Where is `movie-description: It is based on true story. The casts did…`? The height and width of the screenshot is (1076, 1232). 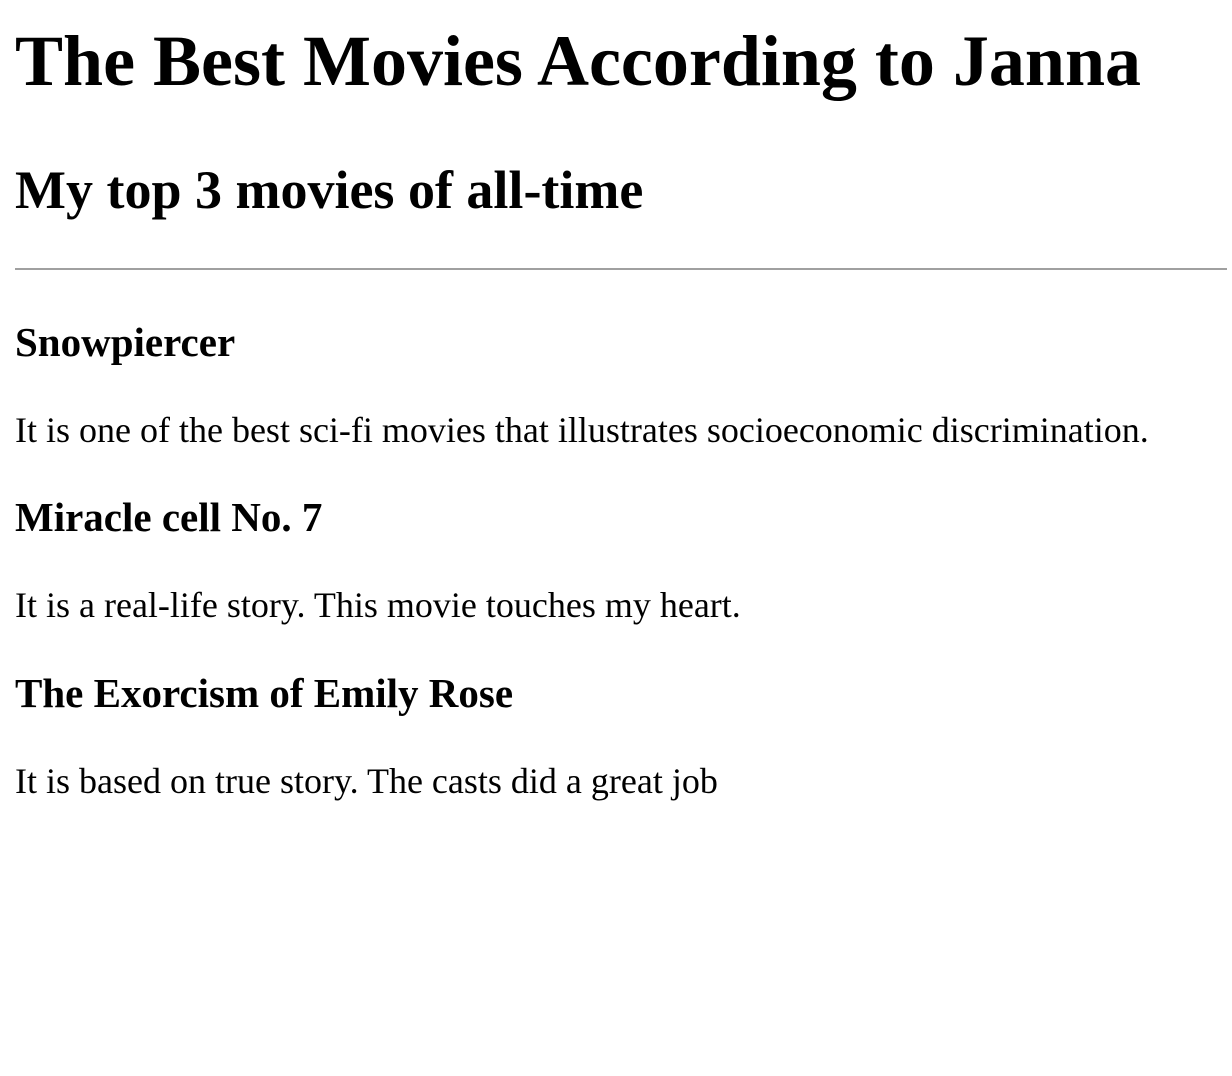 movie-description: It is based on true story. The casts did… is located at coordinates (366, 781).